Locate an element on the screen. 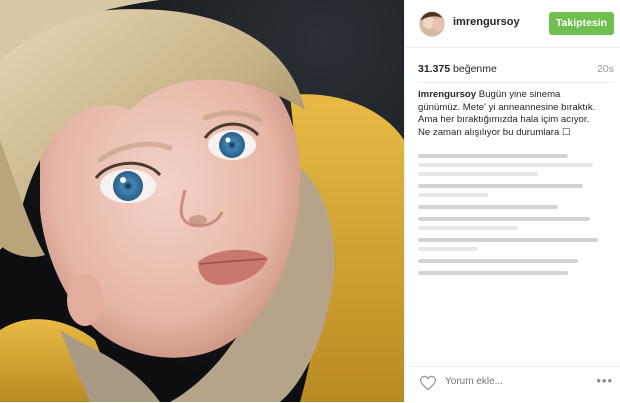  more-options-icon: ••• is located at coordinates (604, 380).